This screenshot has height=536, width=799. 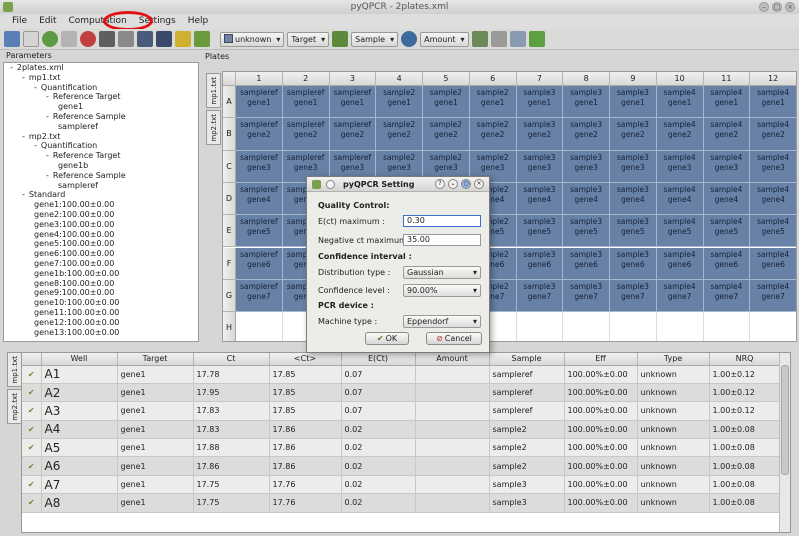 What do you see at coordinates (340, 39) in the screenshot?
I see `add-target-icon` at bounding box center [340, 39].